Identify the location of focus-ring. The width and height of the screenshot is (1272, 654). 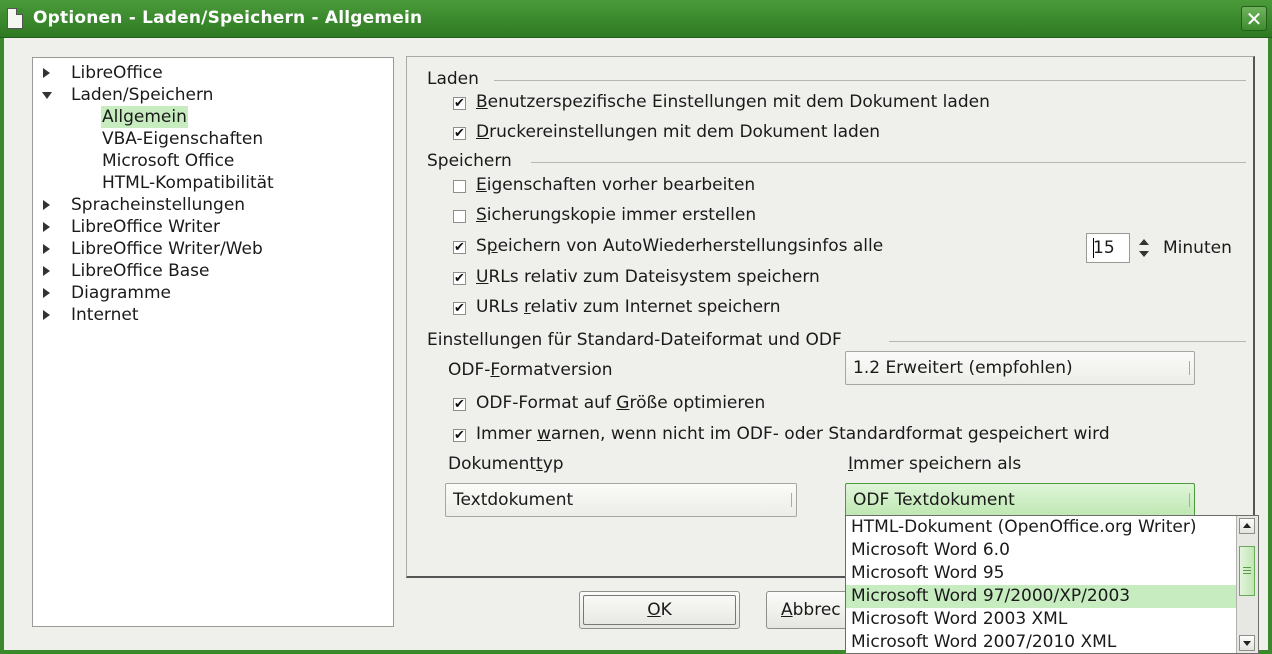
(659, 610).